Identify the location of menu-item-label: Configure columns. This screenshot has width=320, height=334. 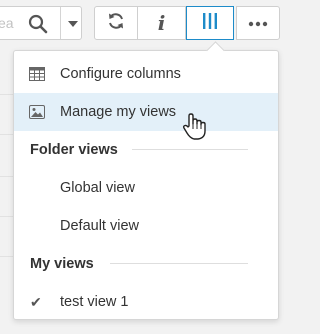
(120, 74).